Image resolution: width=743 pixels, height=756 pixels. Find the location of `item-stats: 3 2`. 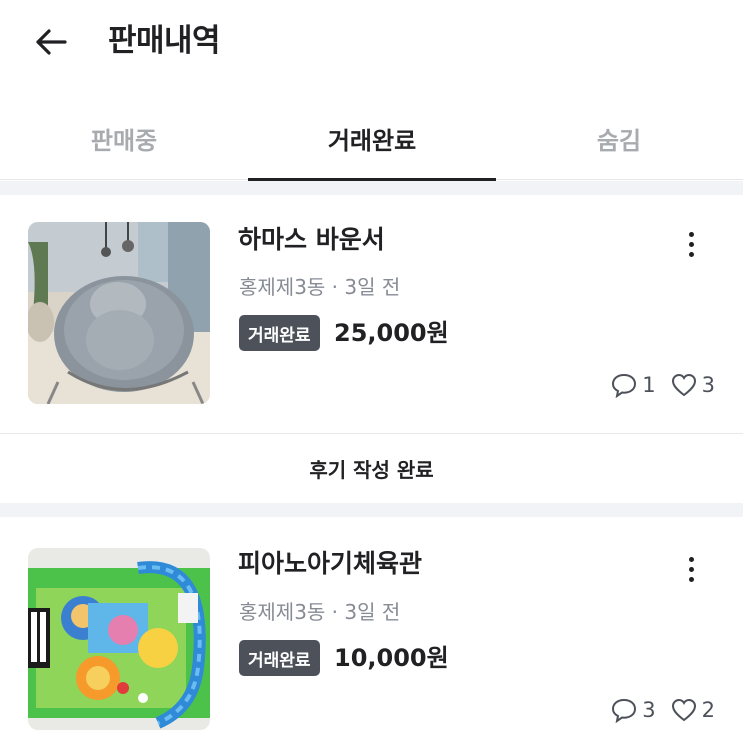

item-stats: 3 2 is located at coordinates (662, 710).